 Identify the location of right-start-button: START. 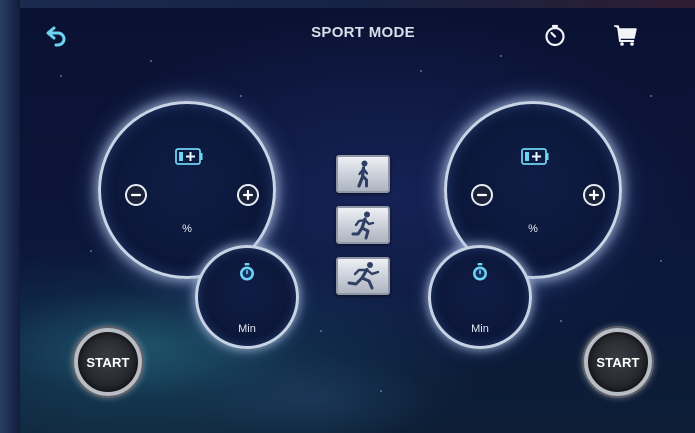
(618, 362).